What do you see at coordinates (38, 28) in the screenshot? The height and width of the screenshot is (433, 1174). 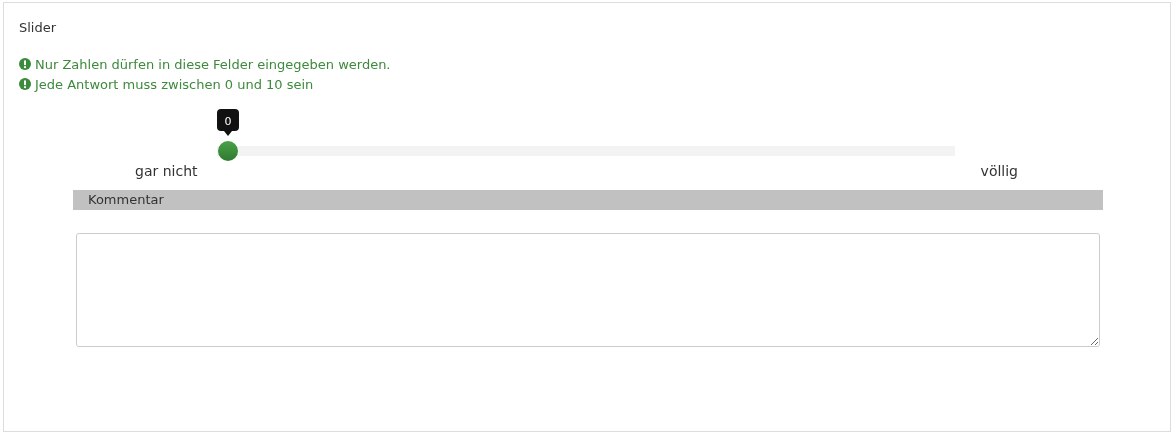 I see `question-title: Slider` at bounding box center [38, 28].